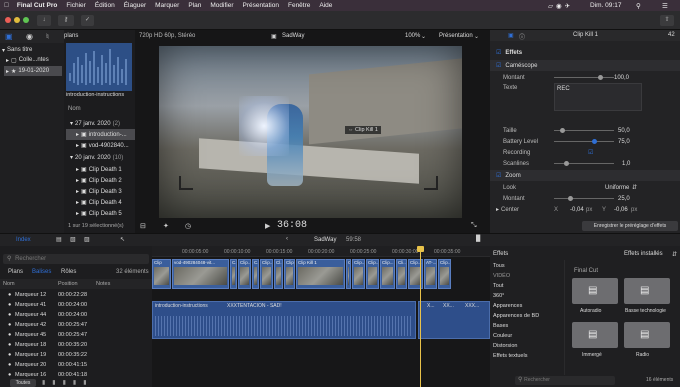  What do you see at coordinates (299, 5) in the screenshot?
I see `menu-window: Fenêtre` at bounding box center [299, 5].